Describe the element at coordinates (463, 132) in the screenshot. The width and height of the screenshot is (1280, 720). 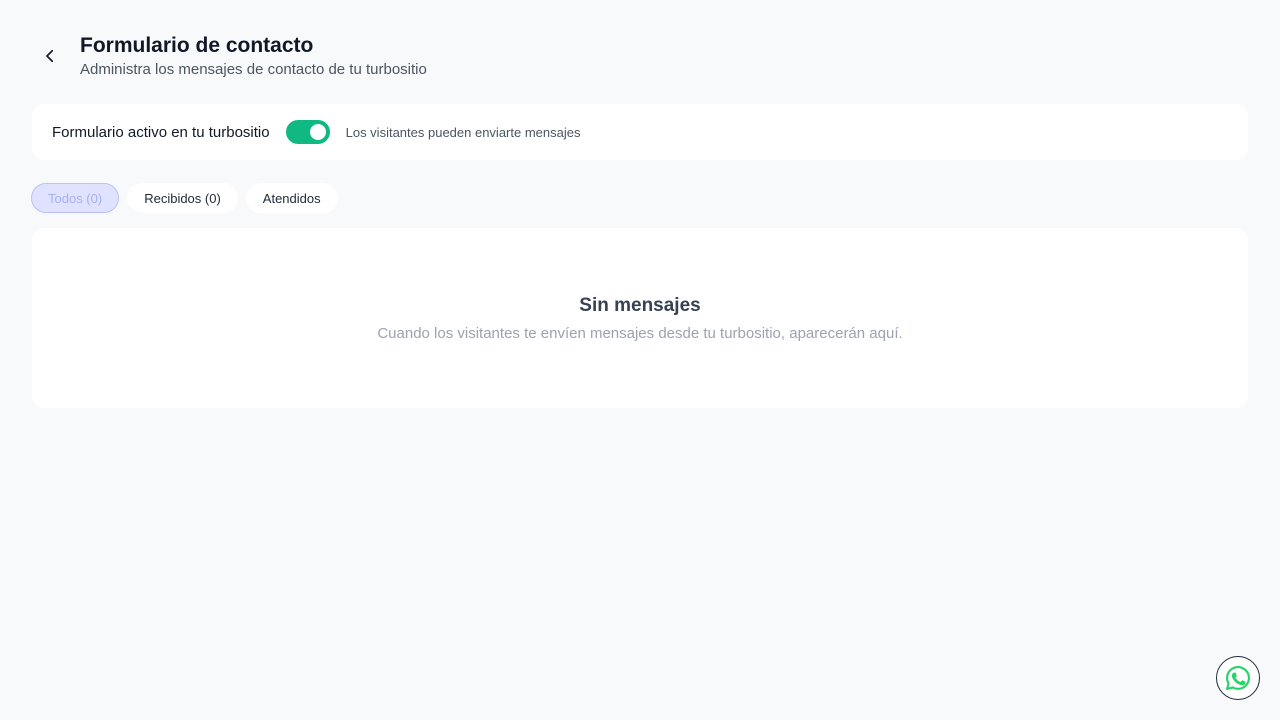
I see `form-active-hint: Los visitantes pueden enviarte mensajes` at that location.